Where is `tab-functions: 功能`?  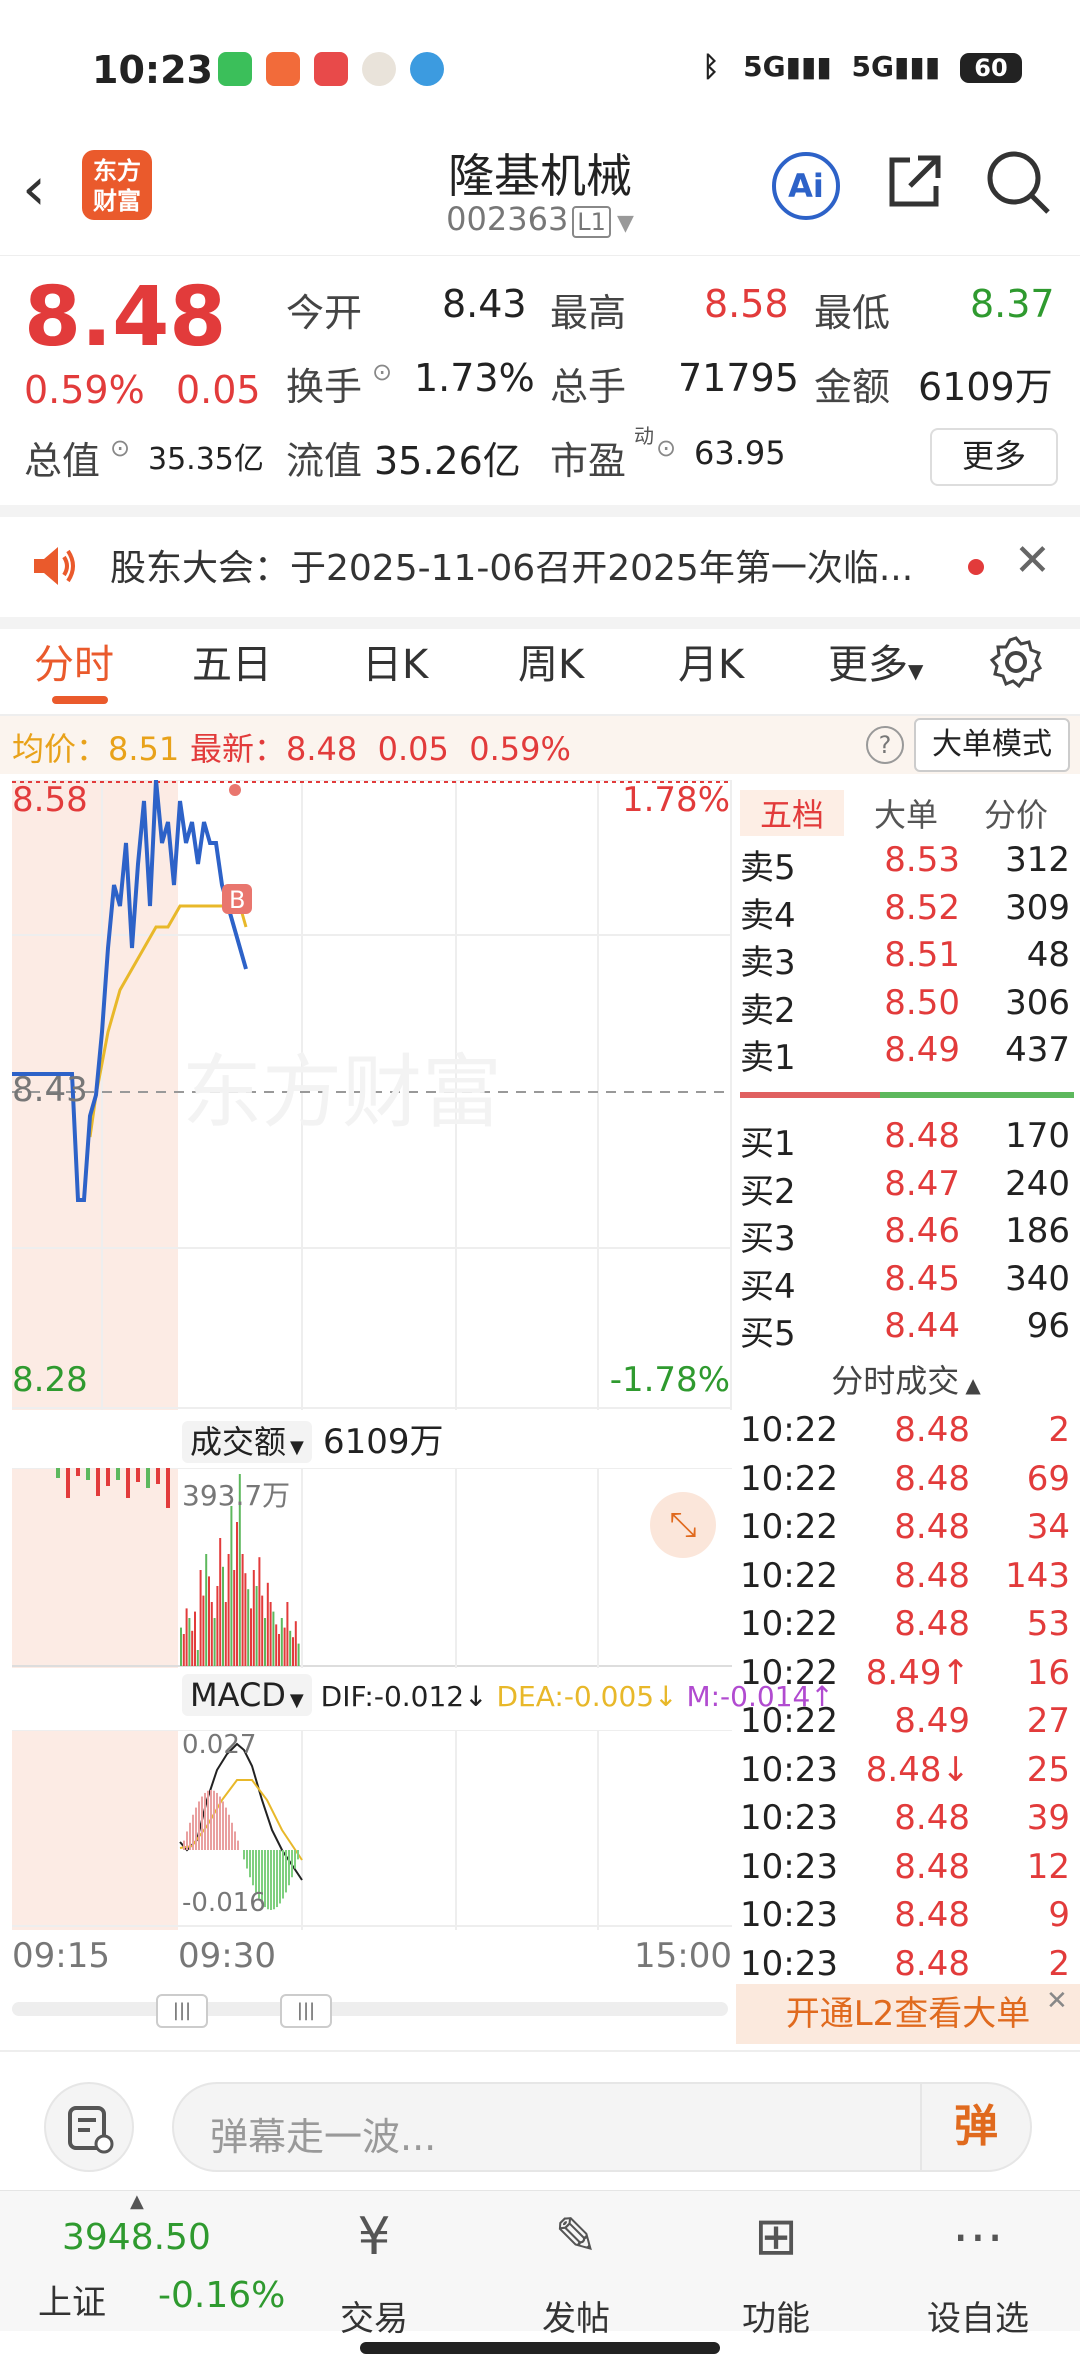
tab-functions: 功能 is located at coordinates (776, 2315).